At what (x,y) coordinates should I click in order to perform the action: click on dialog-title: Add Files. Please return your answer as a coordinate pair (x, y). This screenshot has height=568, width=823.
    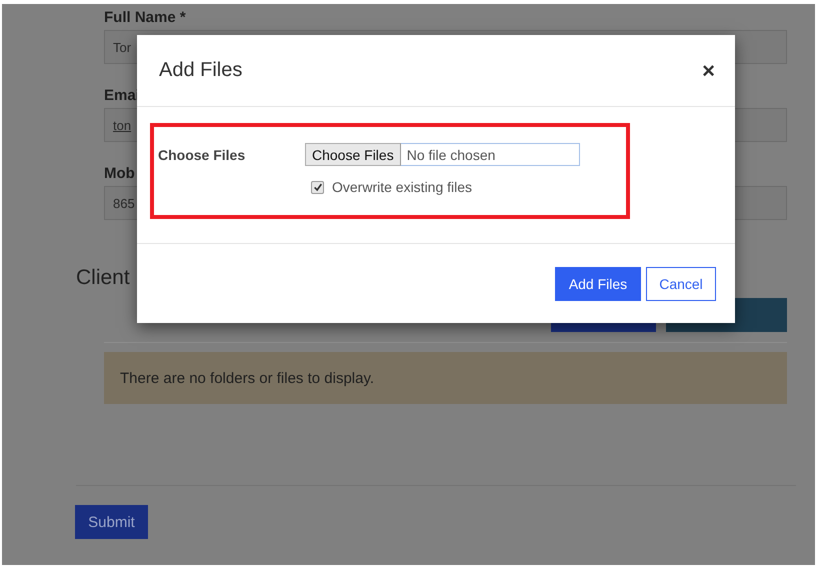
    Looking at the image, I should click on (200, 70).